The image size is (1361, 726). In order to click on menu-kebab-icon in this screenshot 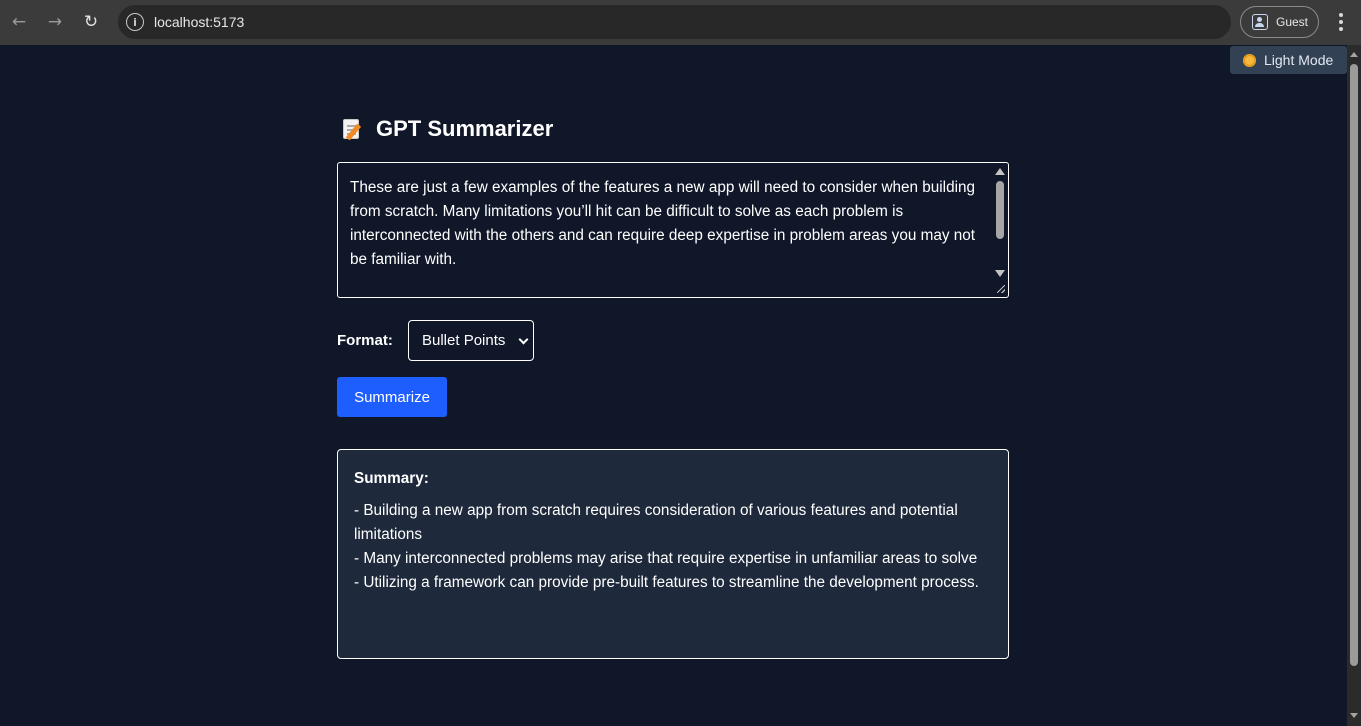, I will do `click(1341, 22)`.